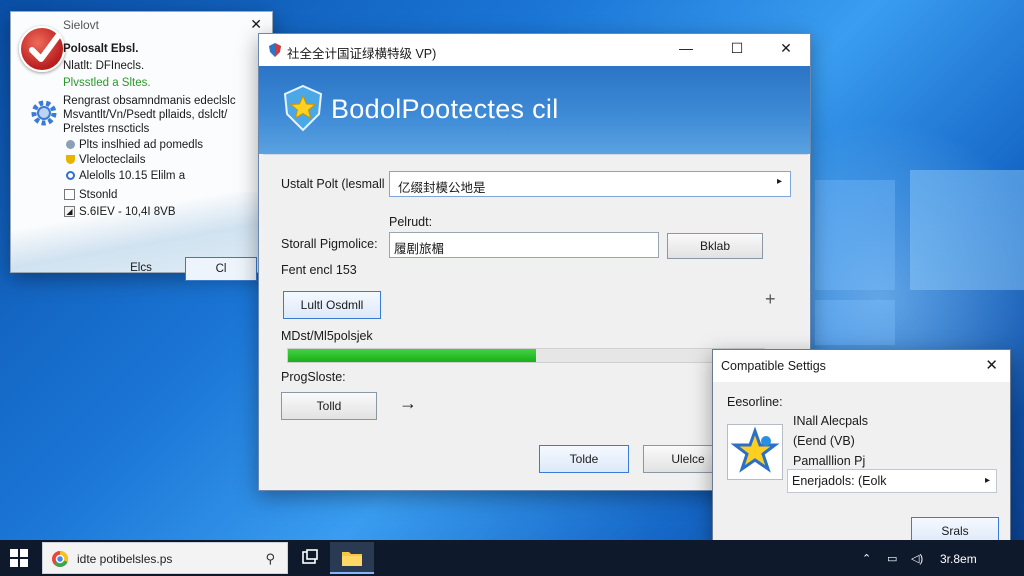 The image size is (1024, 576). I want to click on browser-icon, so click(60, 558).